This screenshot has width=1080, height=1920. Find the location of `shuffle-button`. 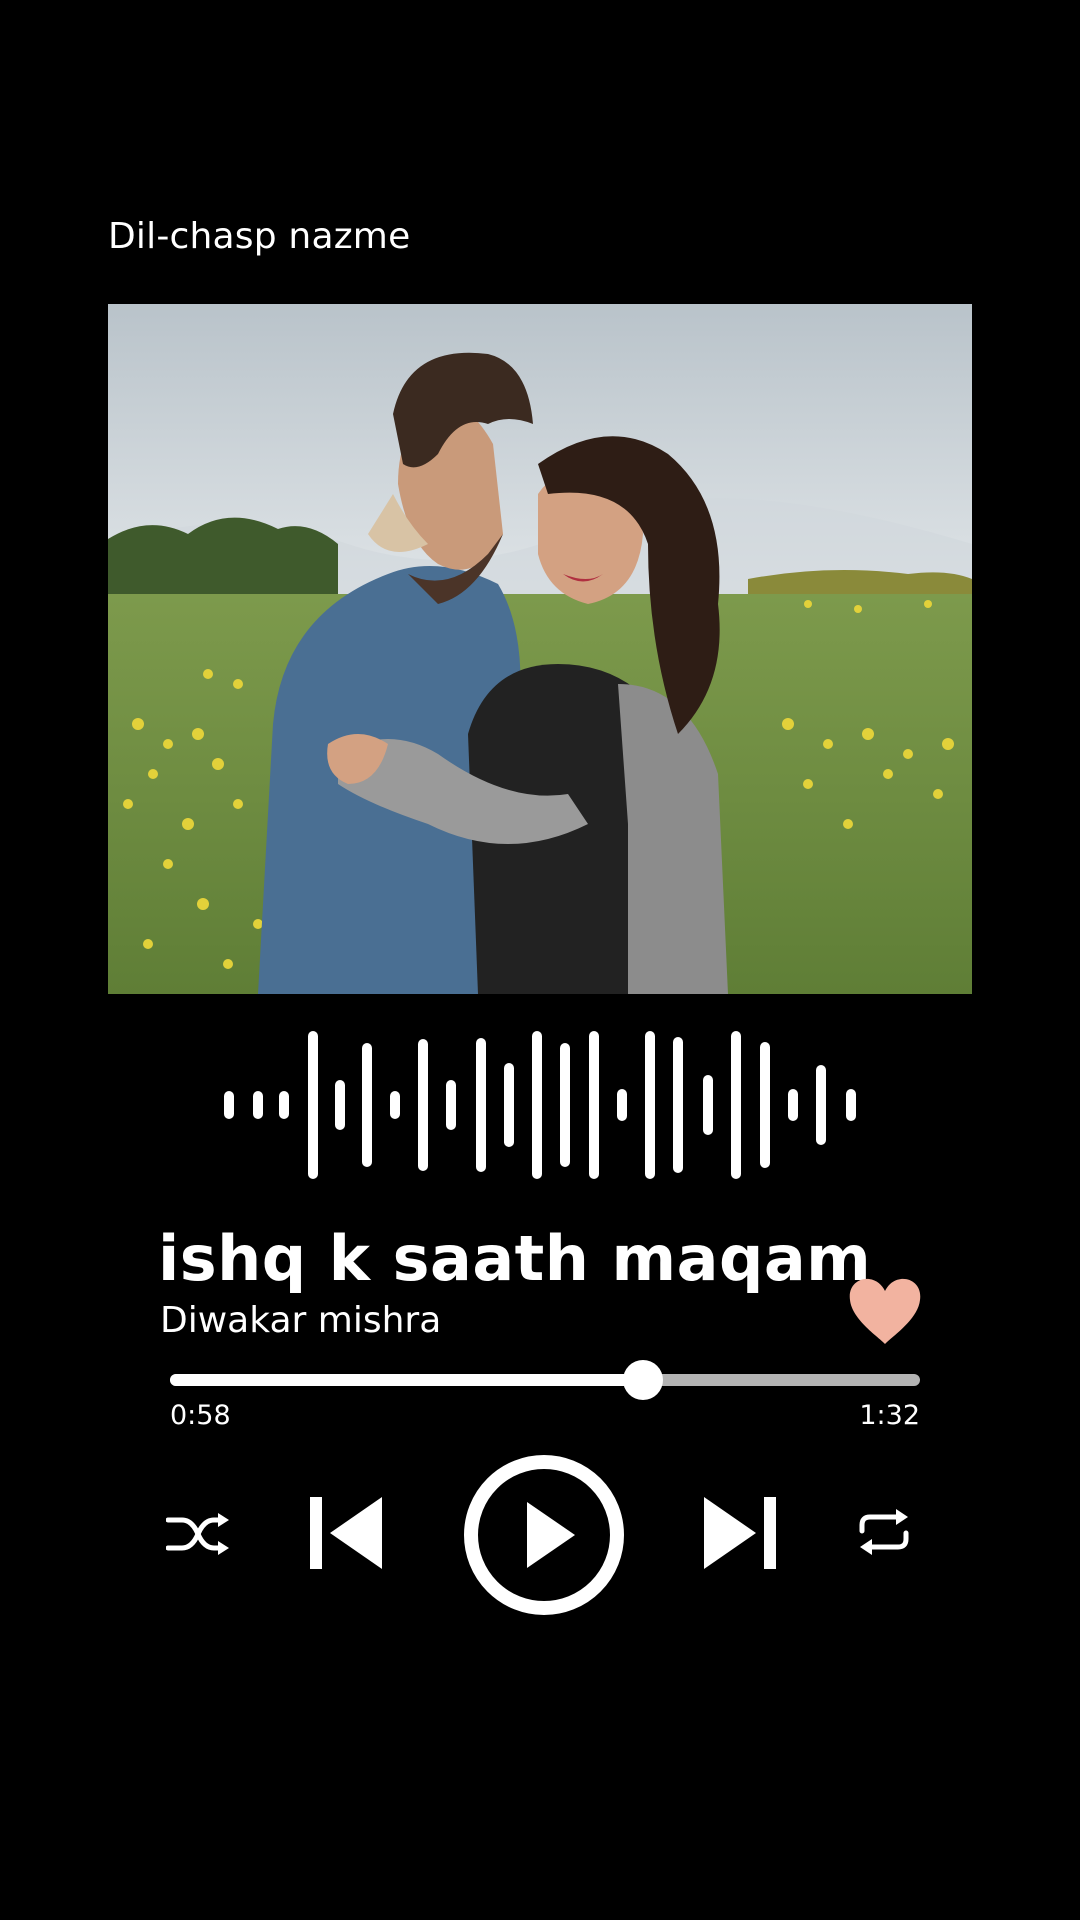

shuffle-button is located at coordinates (198, 1534).